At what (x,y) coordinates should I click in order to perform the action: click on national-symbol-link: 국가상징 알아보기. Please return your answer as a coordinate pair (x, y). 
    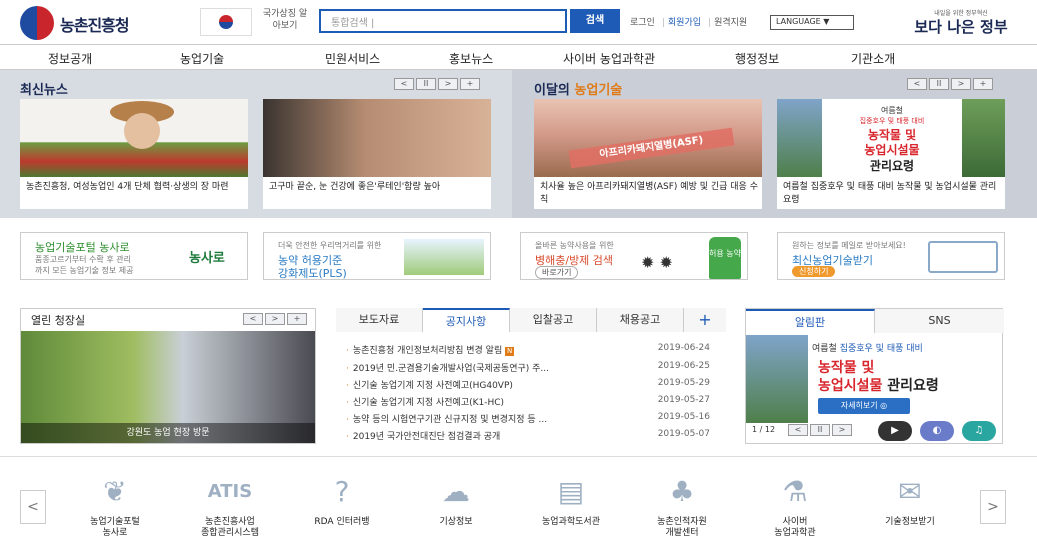
    Looking at the image, I should click on (285, 20).